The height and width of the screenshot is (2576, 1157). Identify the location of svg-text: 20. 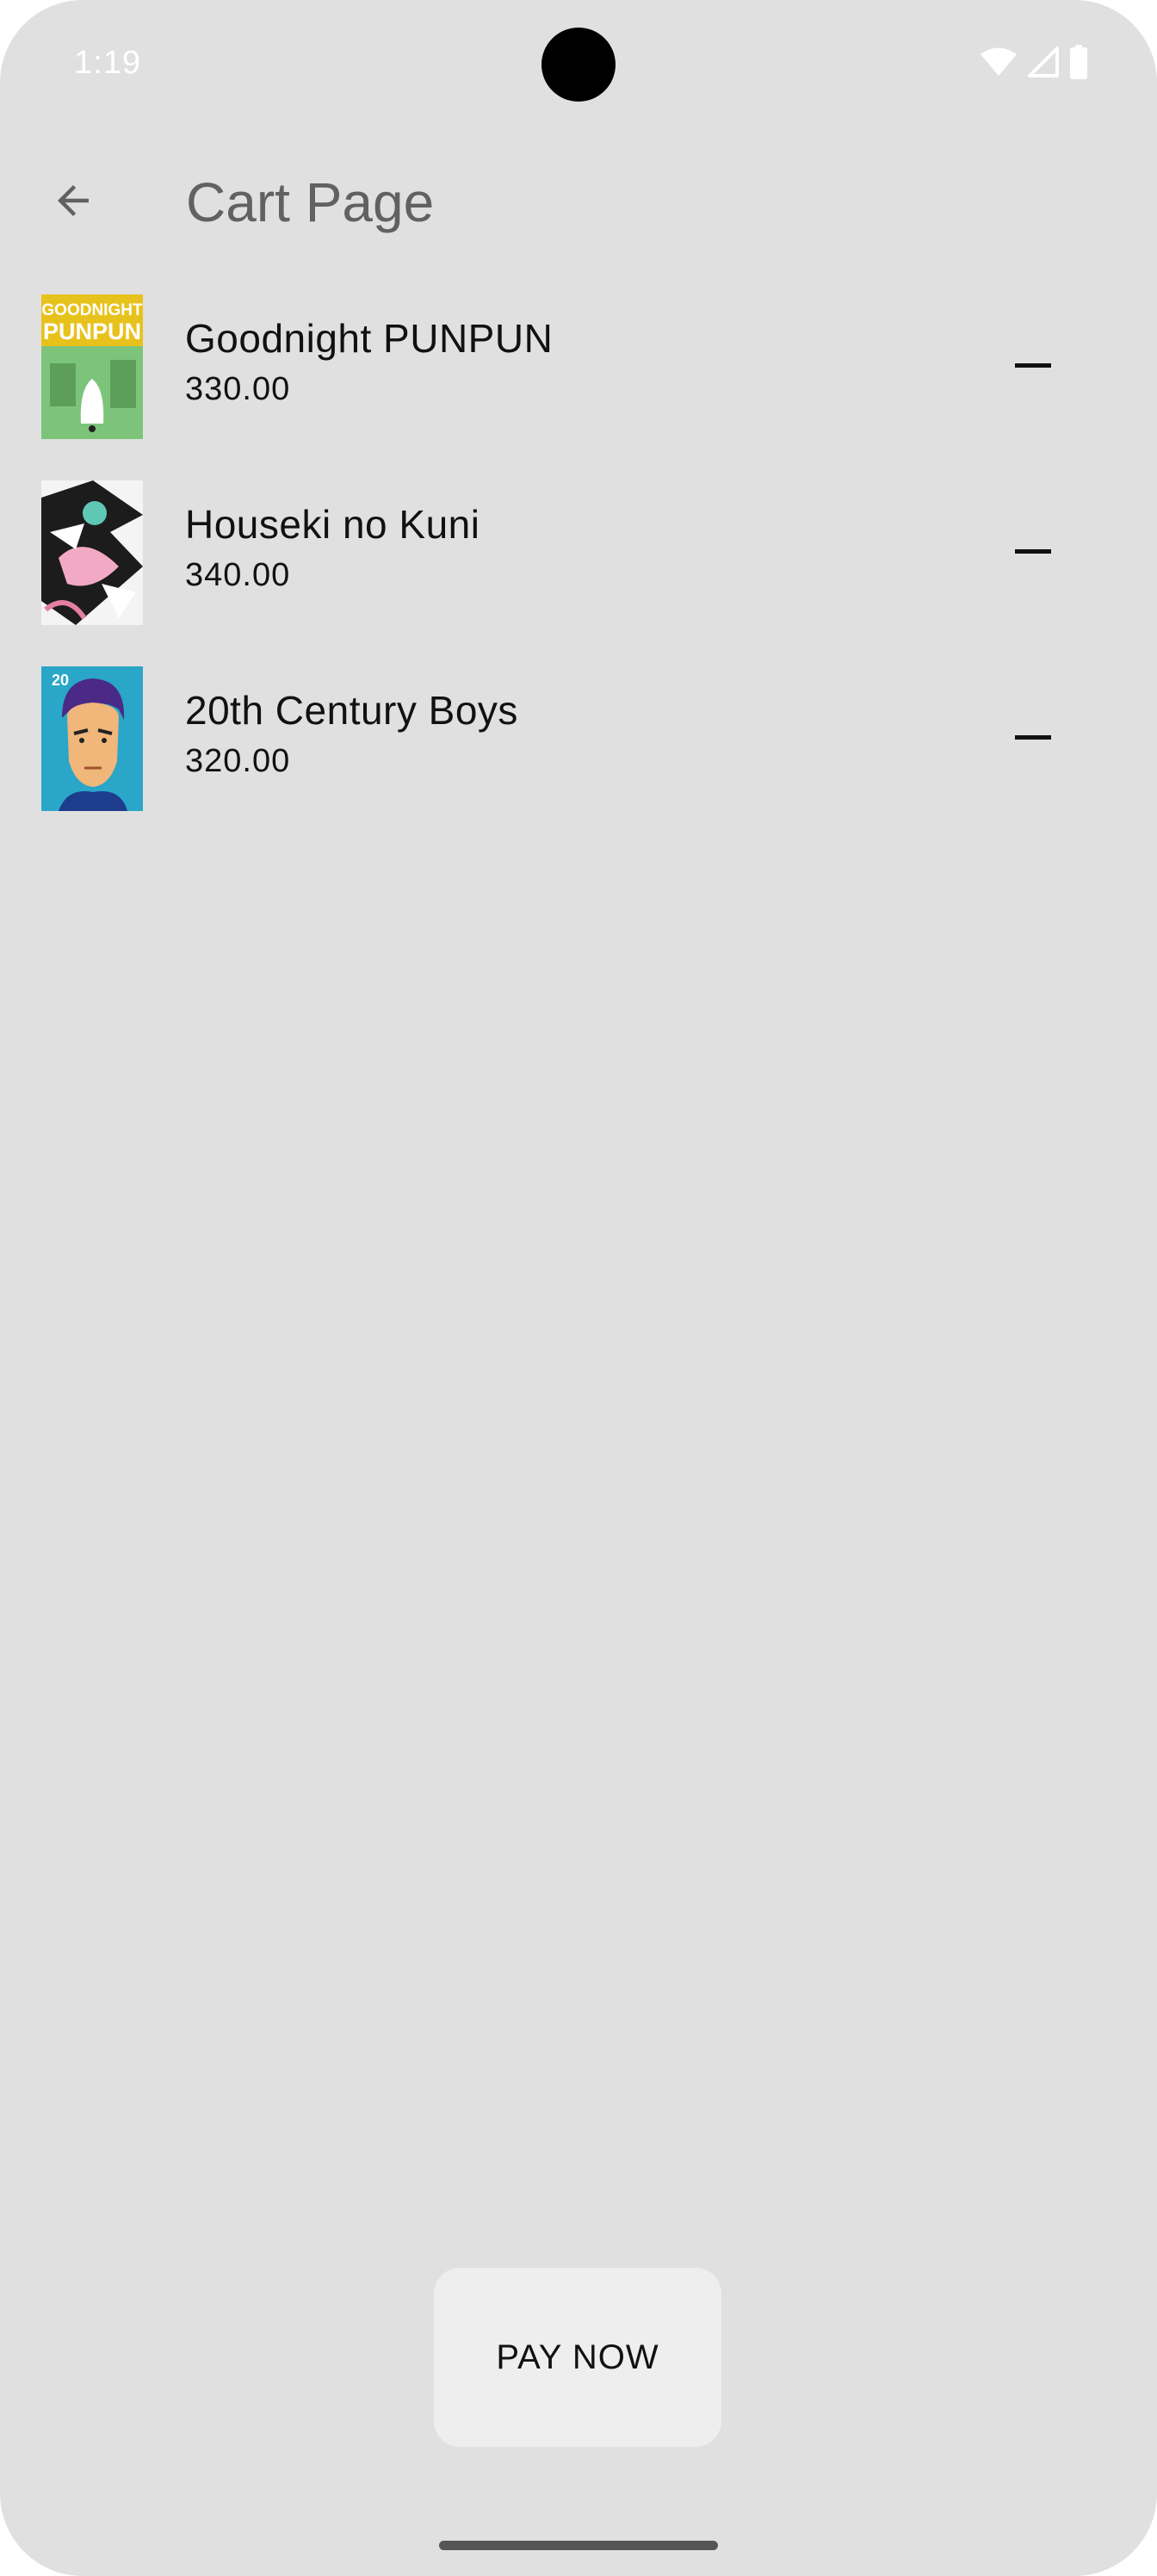
(60, 680).